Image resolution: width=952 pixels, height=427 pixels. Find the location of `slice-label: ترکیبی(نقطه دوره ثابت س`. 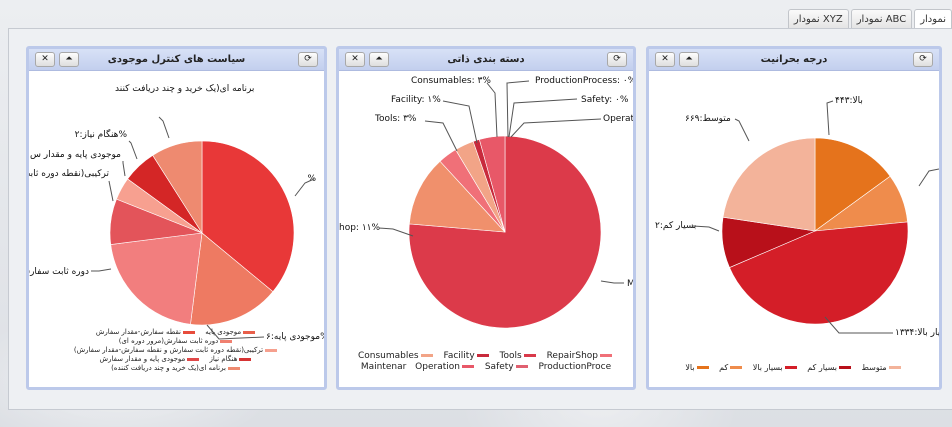

slice-label: ترکیبی(نقطه دوره ثابت س is located at coordinates (69, 174).